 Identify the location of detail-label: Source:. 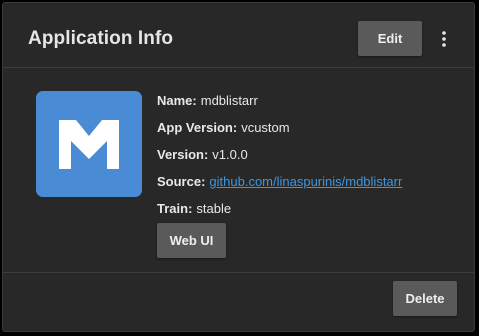
(181, 181).